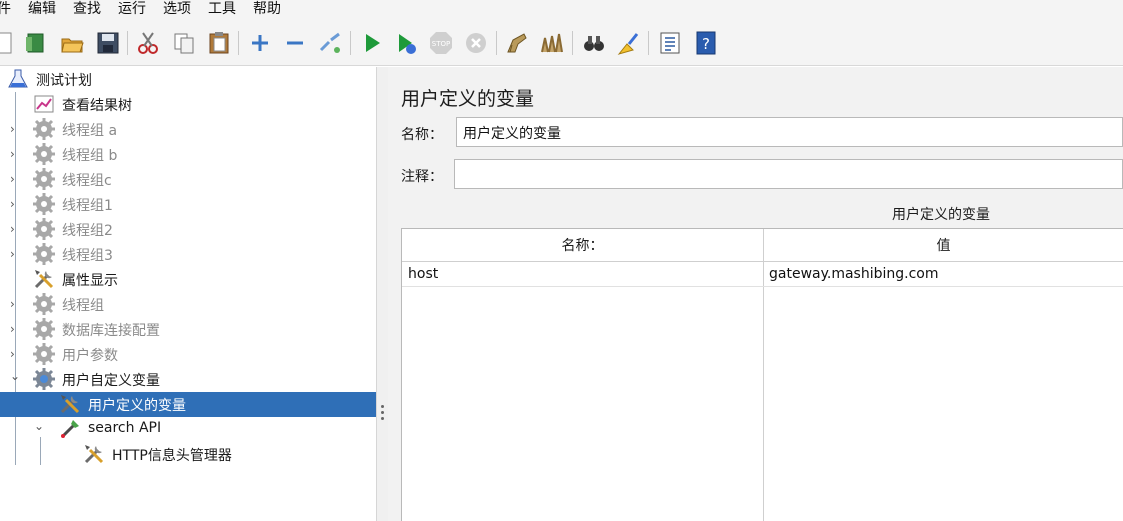  What do you see at coordinates (36, 43) in the screenshot?
I see `templates-icon` at bounding box center [36, 43].